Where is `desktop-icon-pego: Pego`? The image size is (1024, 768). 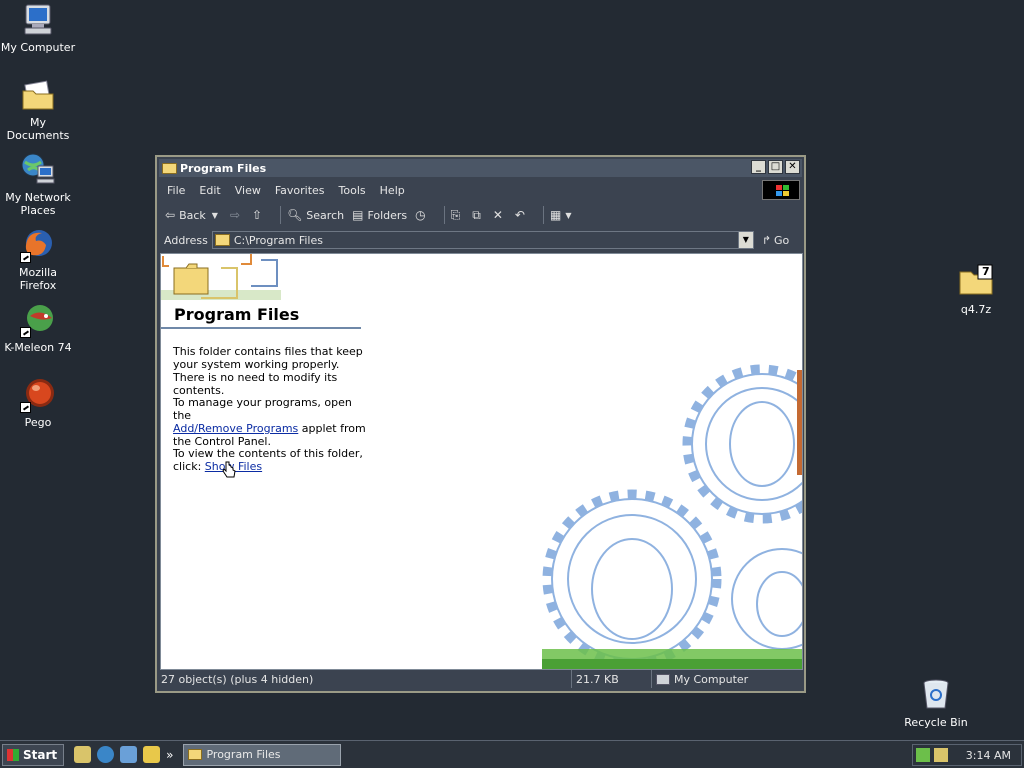 desktop-icon-pego: Pego is located at coordinates (38, 403).